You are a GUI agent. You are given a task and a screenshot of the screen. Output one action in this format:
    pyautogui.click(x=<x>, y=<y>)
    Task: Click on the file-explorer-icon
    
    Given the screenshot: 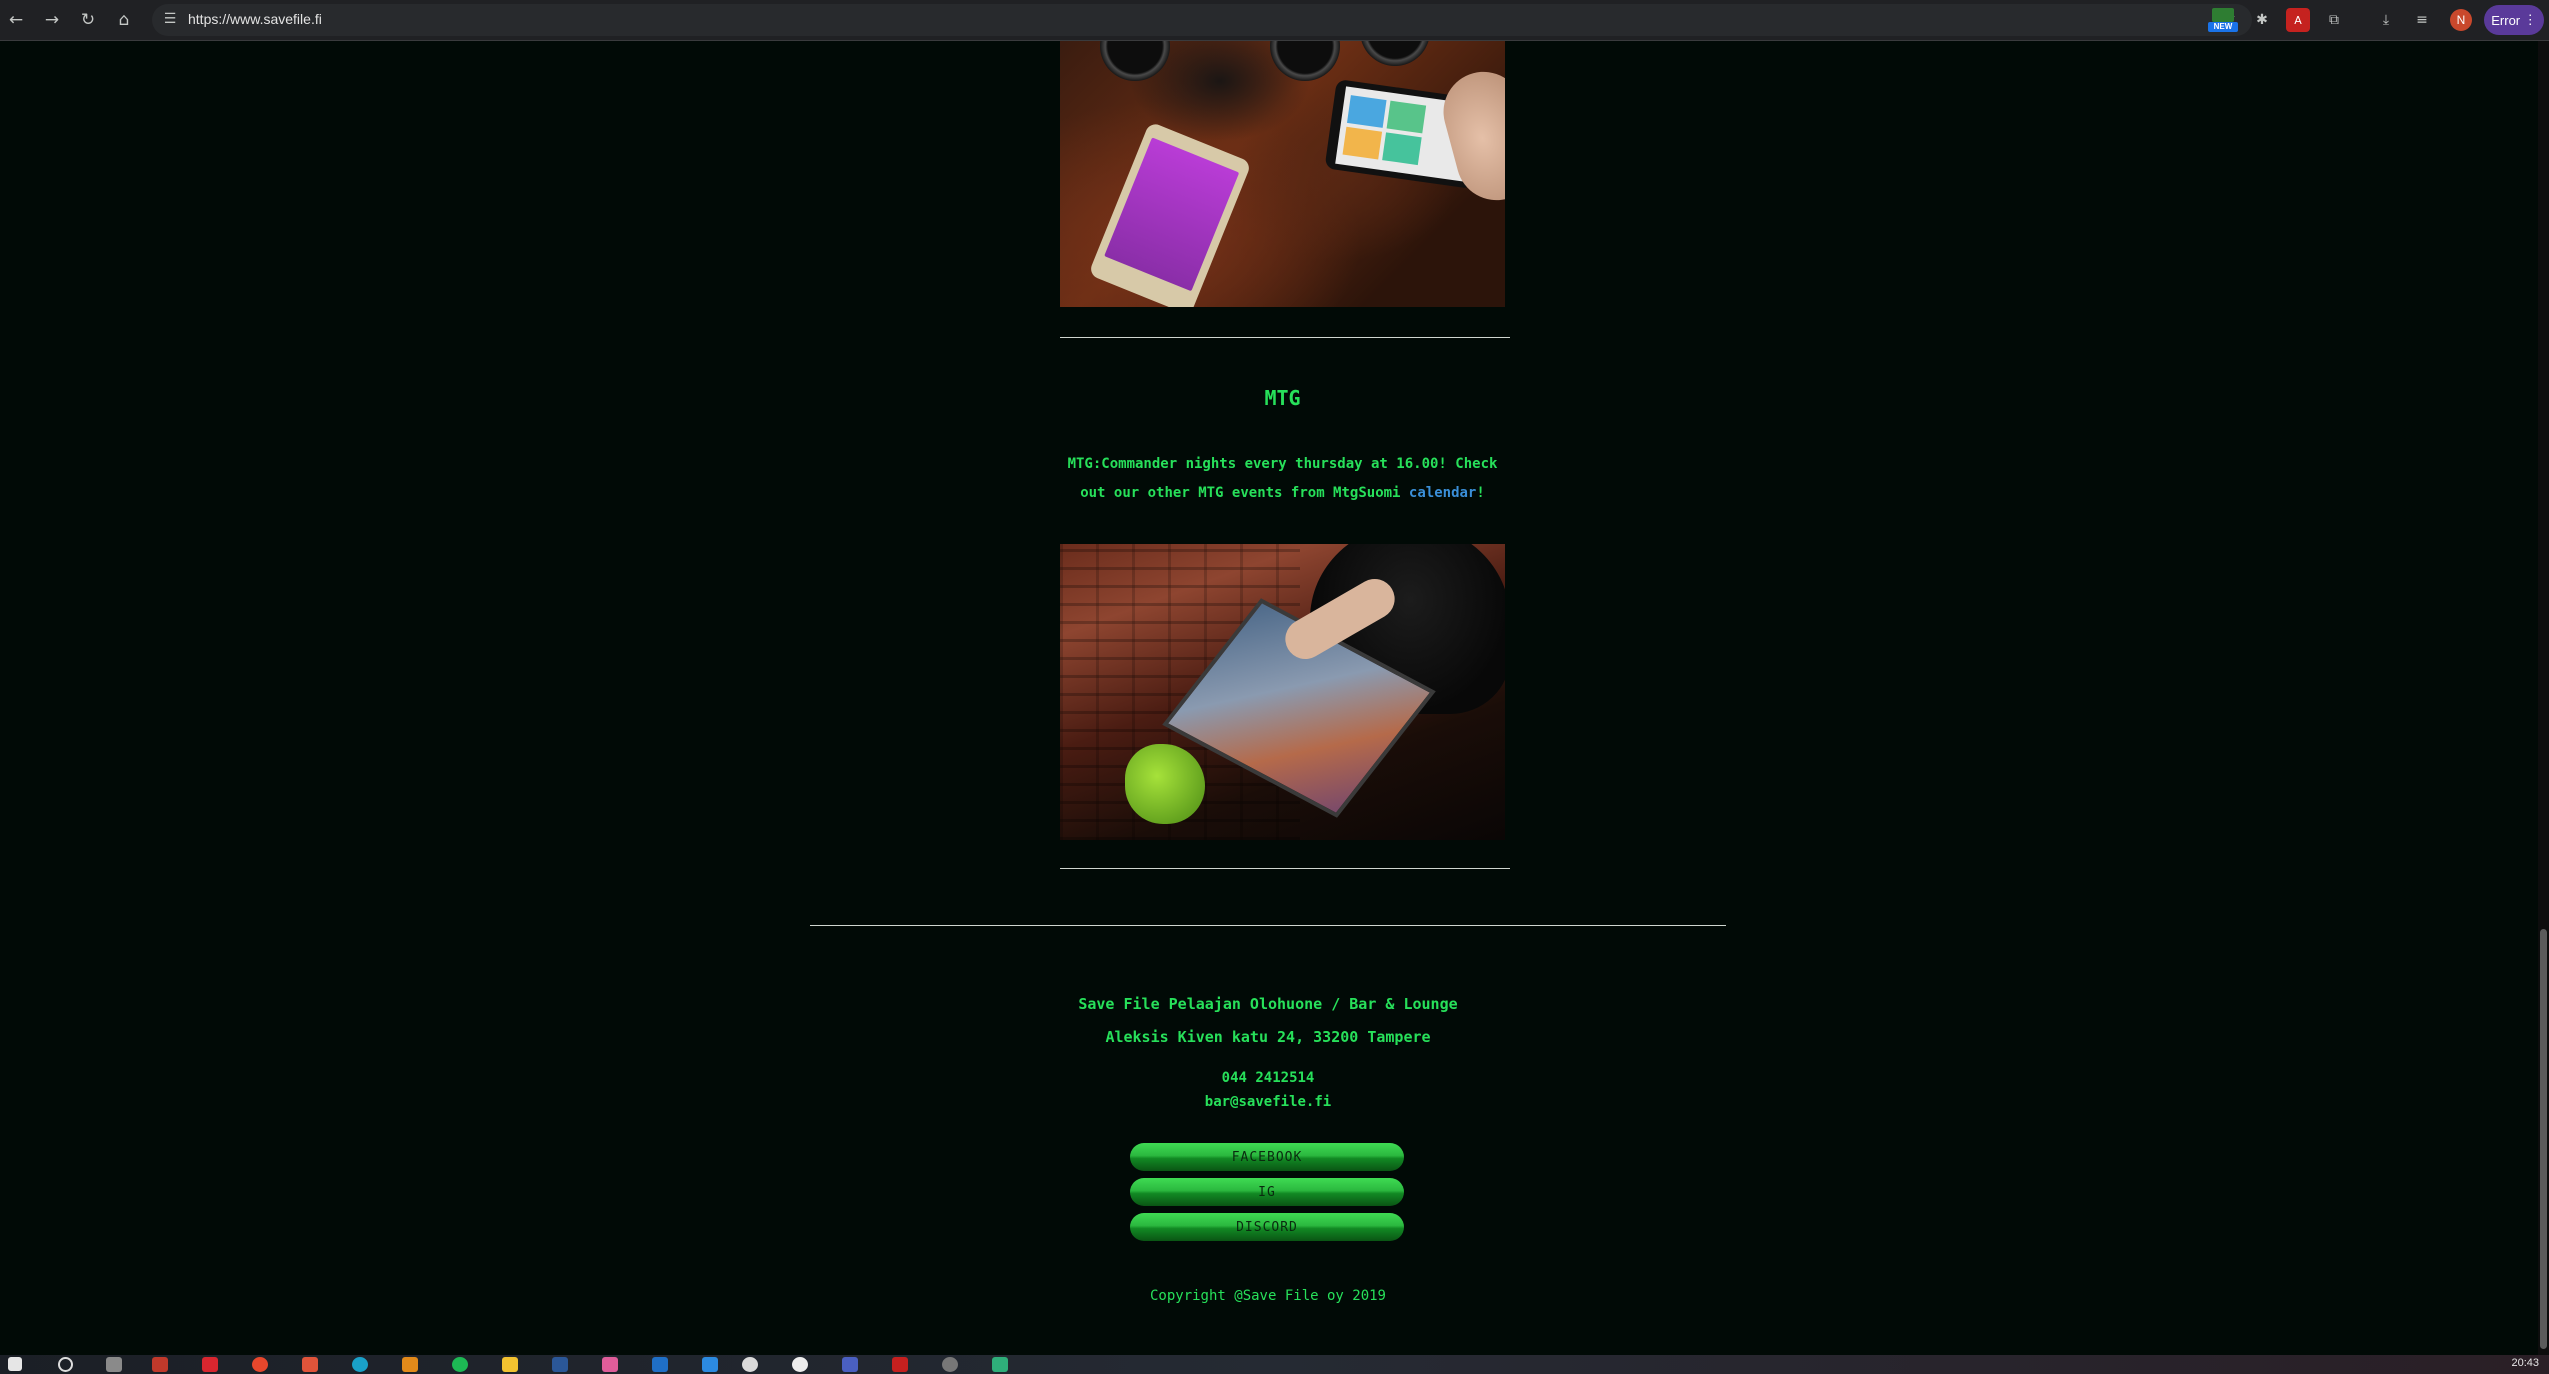 What is the action you would take?
    pyautogui.click(x=510, y=1364)
    